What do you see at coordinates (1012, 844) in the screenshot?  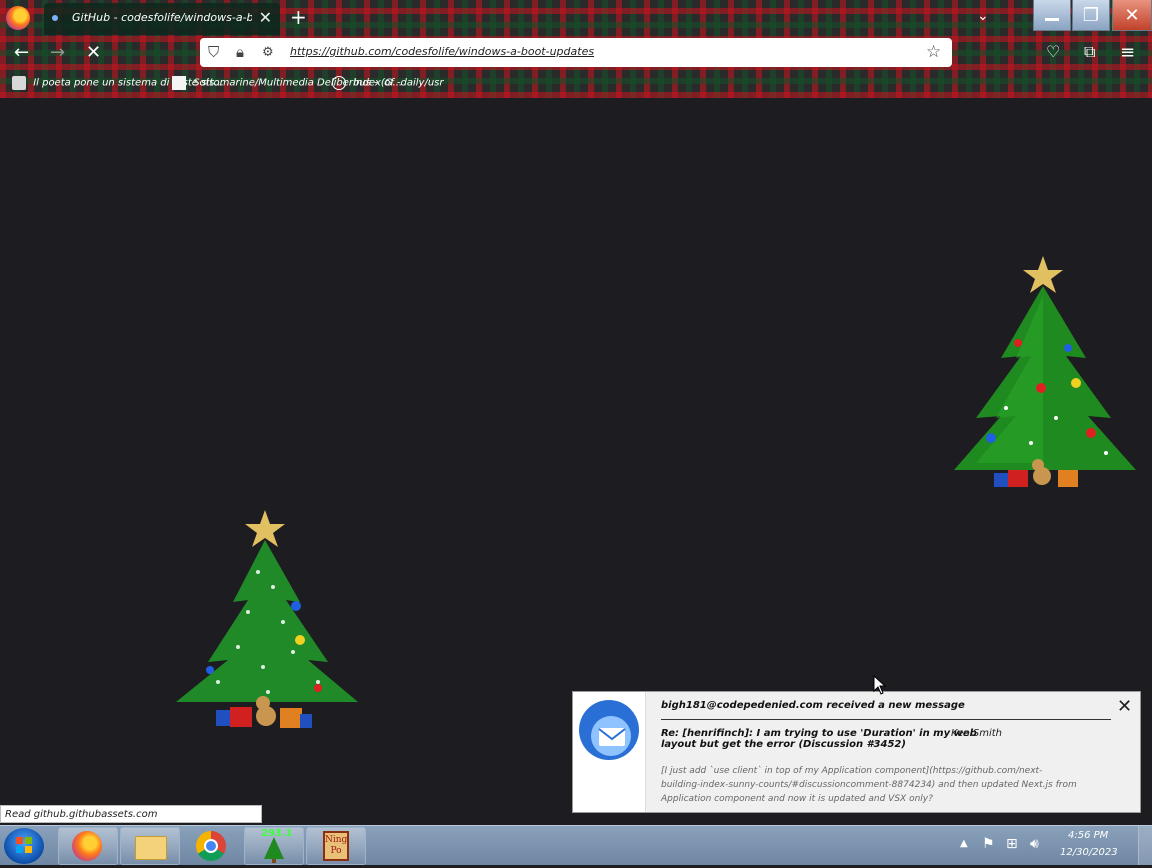 I see `network-icon: ⊞` at bounding box center [1012, 844].